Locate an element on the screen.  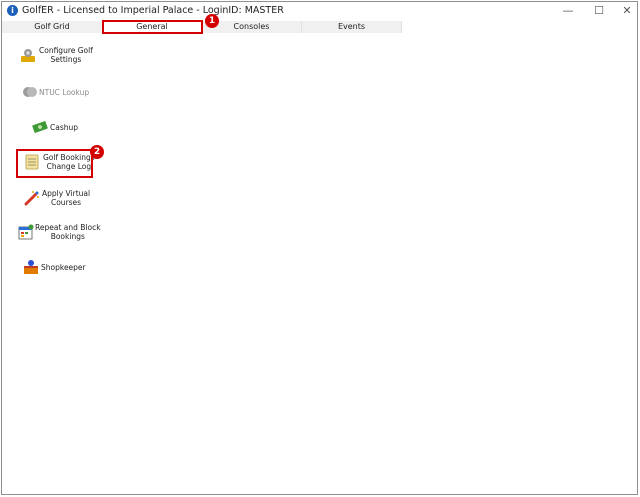
ntuc-lookup-button: NTUC Lookup is located at coordinates (55, 92).